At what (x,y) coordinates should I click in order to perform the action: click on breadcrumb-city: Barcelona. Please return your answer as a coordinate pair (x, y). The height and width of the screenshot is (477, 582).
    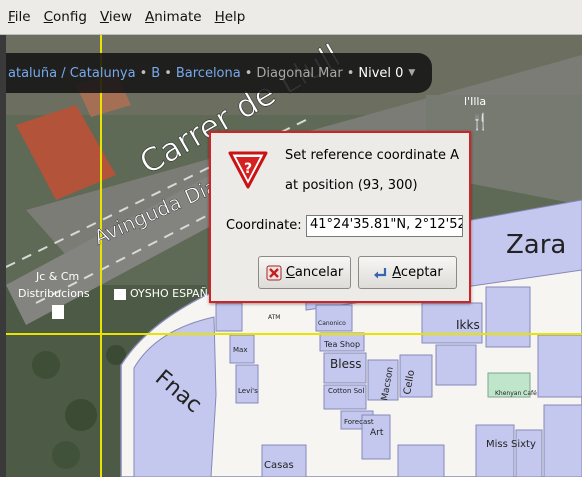
    Looking at the image, I should click on (208, 73).